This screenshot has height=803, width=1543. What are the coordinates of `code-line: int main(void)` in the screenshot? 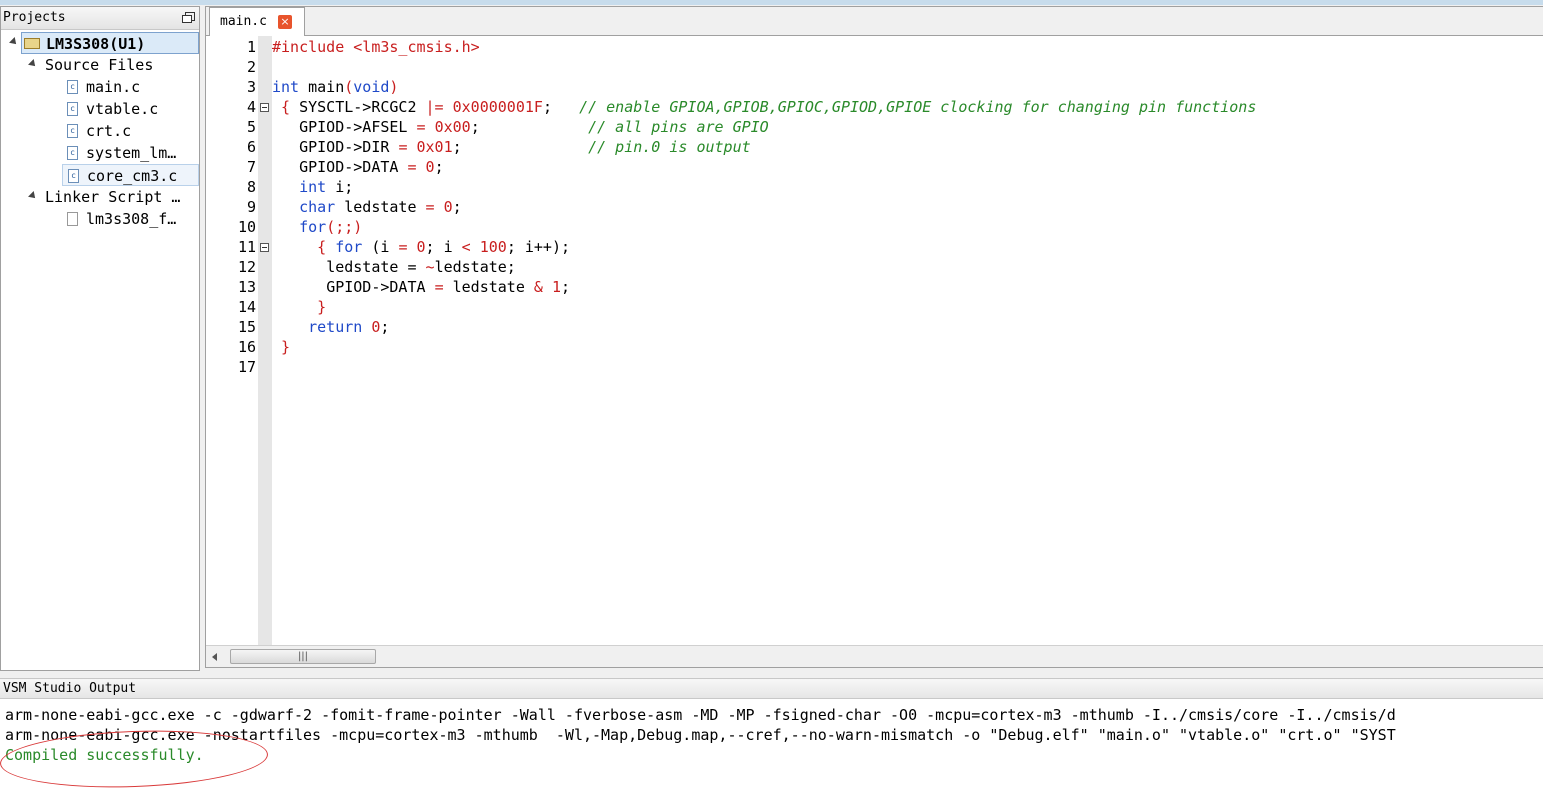 It's located at (335, 87).